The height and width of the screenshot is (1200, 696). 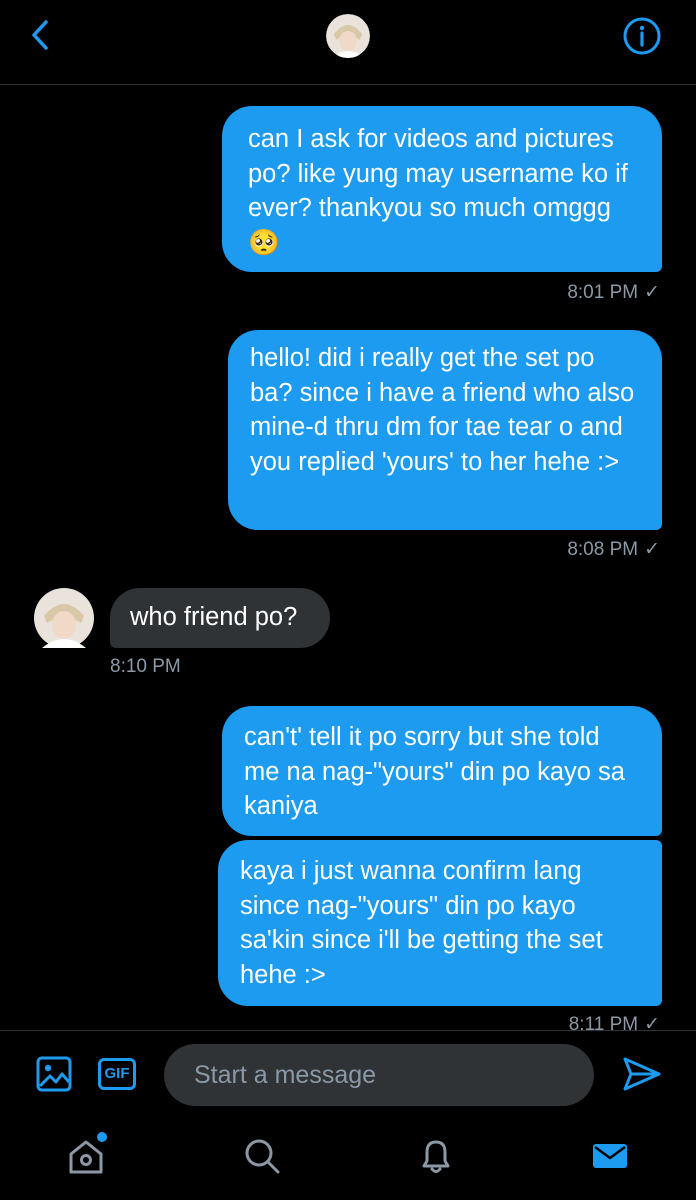 I want to click on home-icon, so click(x=86, y=1156).